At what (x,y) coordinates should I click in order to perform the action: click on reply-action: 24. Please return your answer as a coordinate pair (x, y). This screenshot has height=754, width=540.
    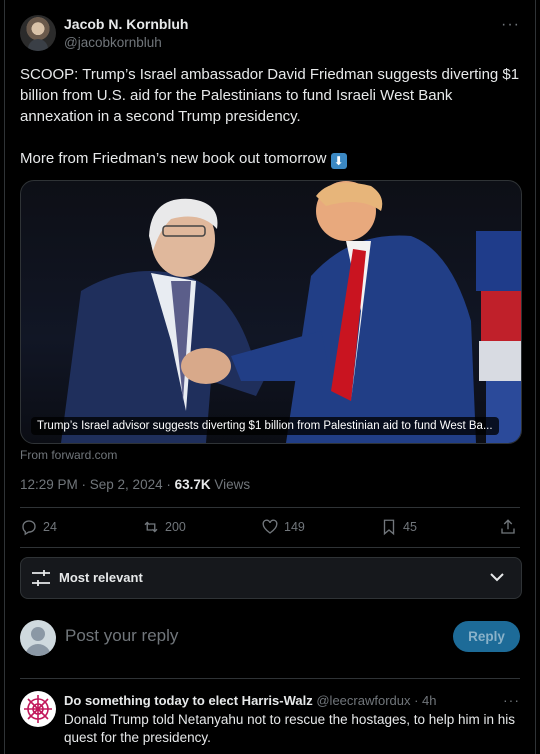
    Looking at the image, I should click on (38, 527).